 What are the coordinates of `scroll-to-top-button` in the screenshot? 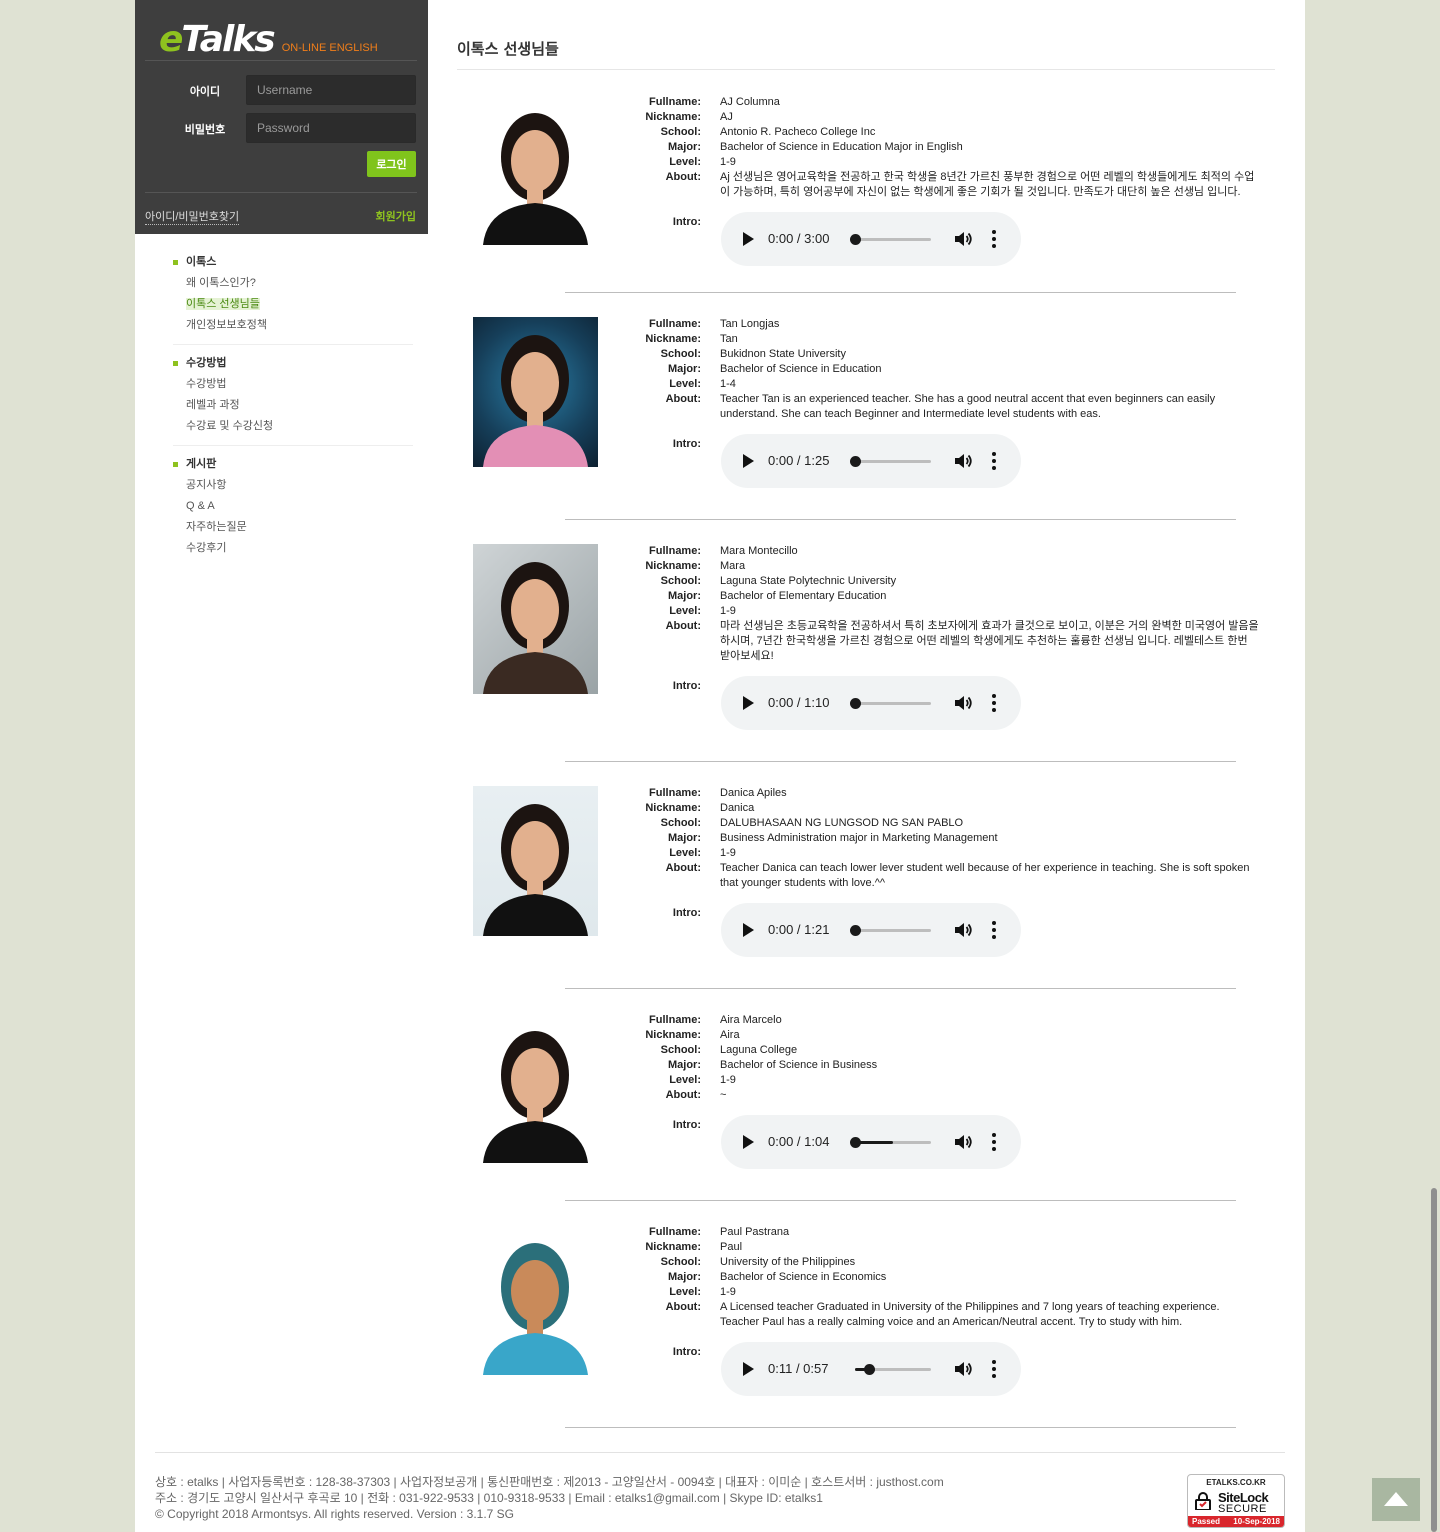 It's located at (1396, 1499).